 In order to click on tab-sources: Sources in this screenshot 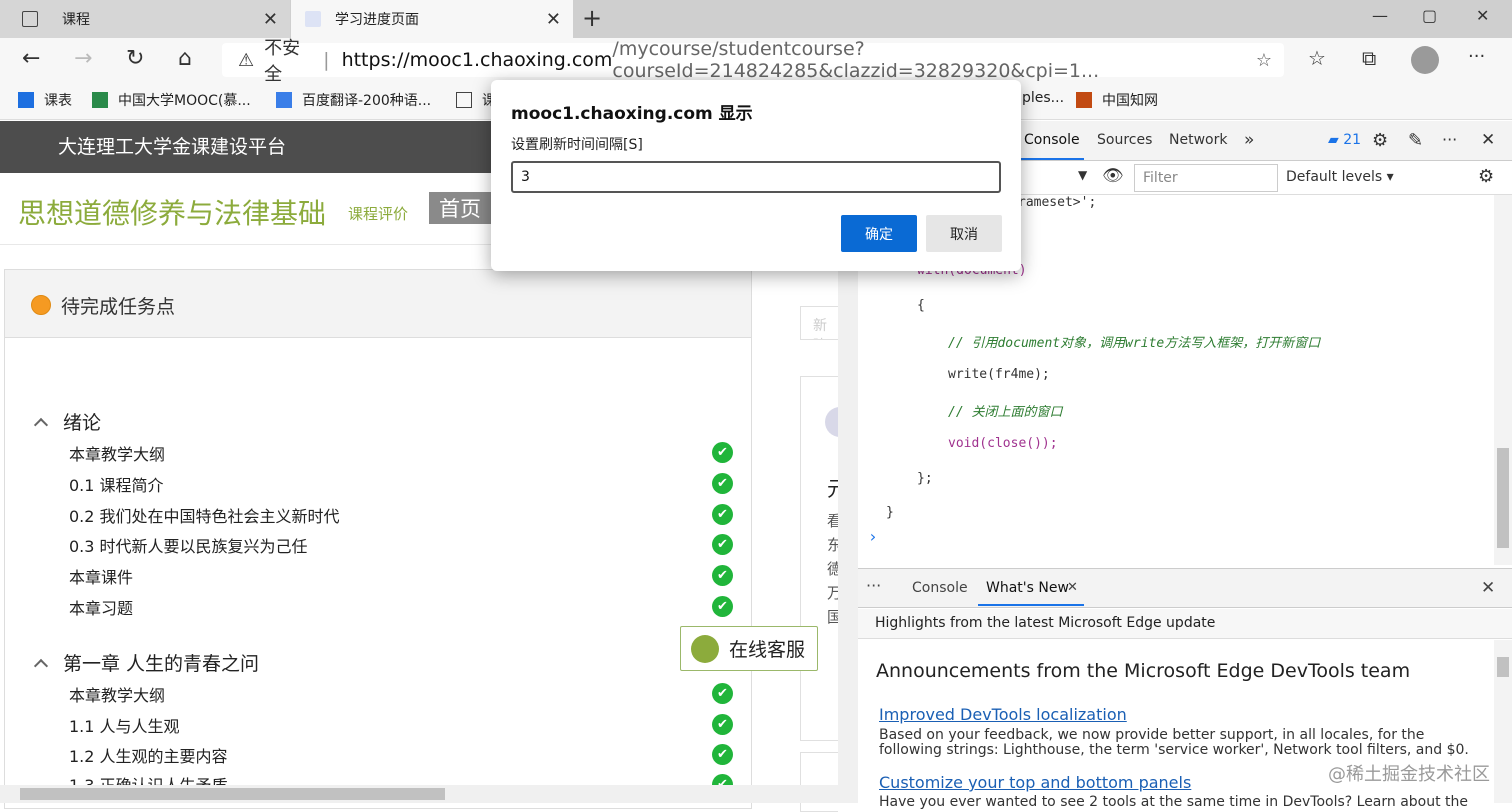, I will do `click(1124, 140)`.